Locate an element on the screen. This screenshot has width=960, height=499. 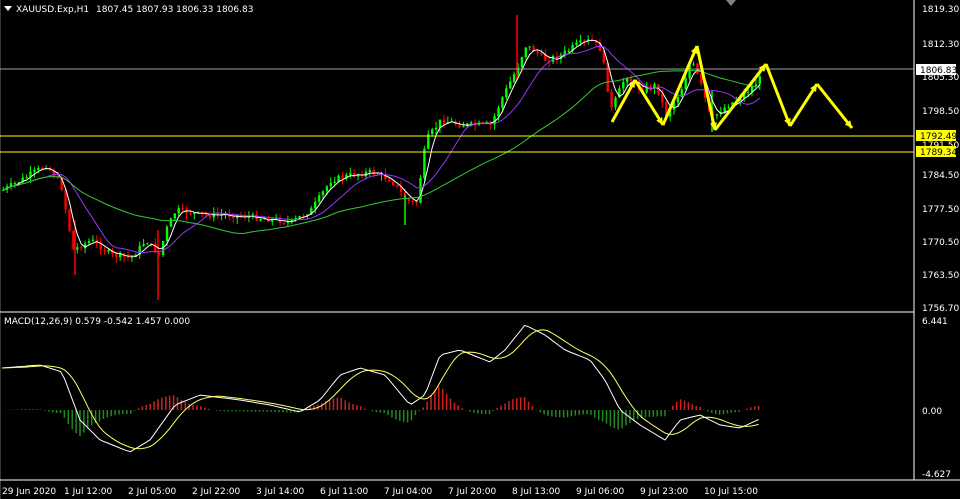
symbol-timeframe: XAUUSD.Exp,H1 is located at coordinates (52, 10).